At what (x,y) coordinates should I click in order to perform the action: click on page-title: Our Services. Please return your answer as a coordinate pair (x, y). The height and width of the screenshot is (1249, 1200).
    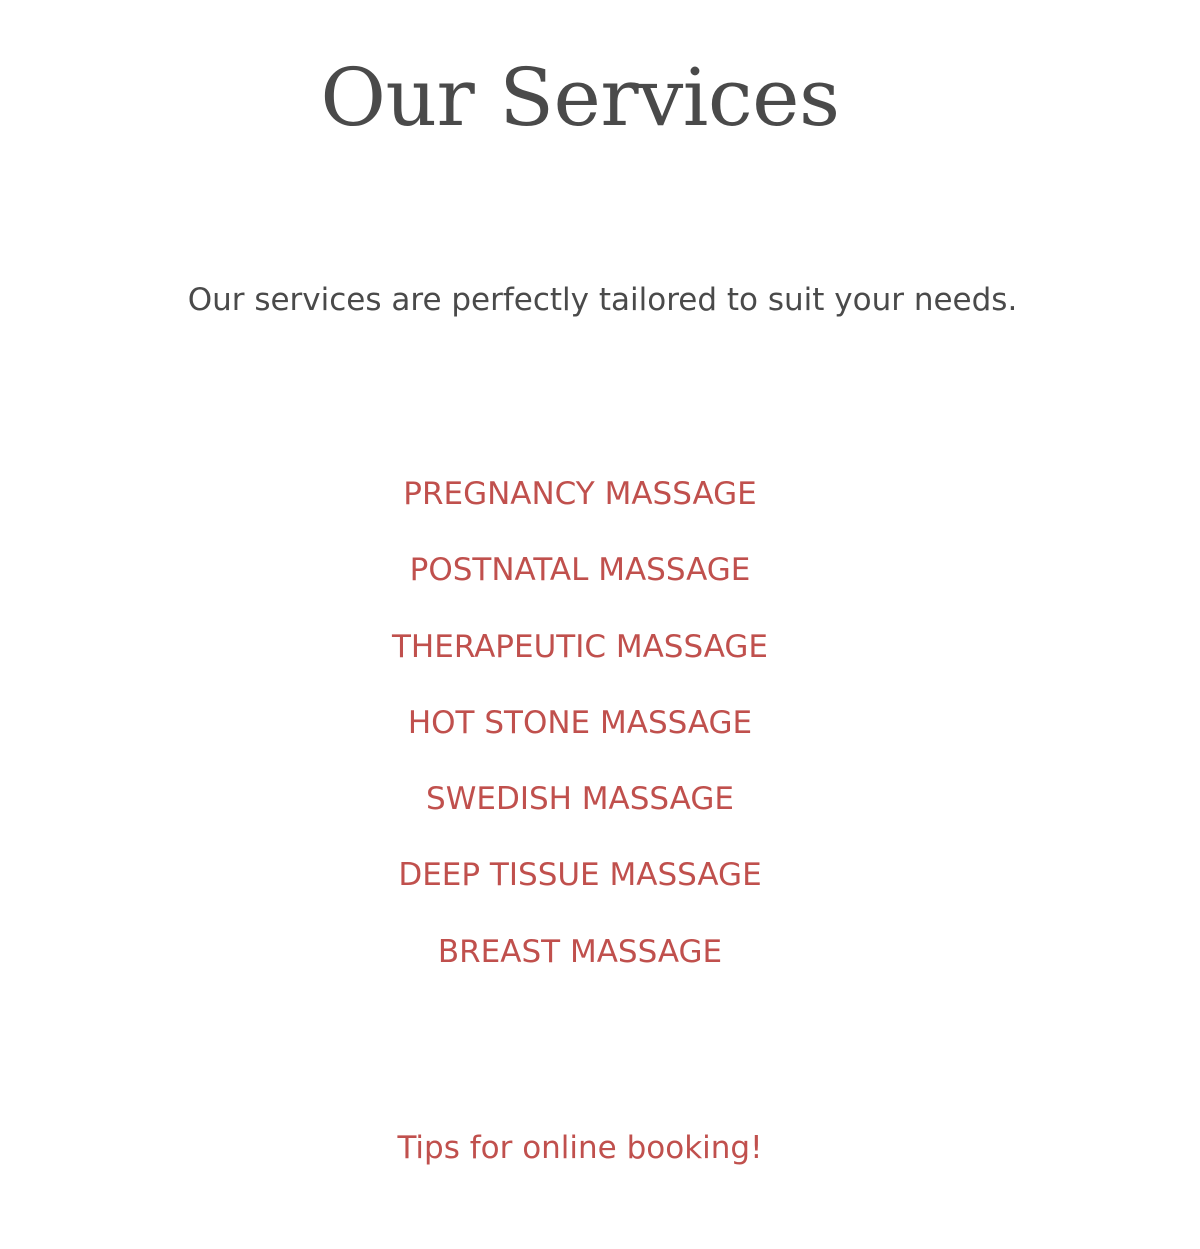
    Looking at the image, I should click on (580, 97).